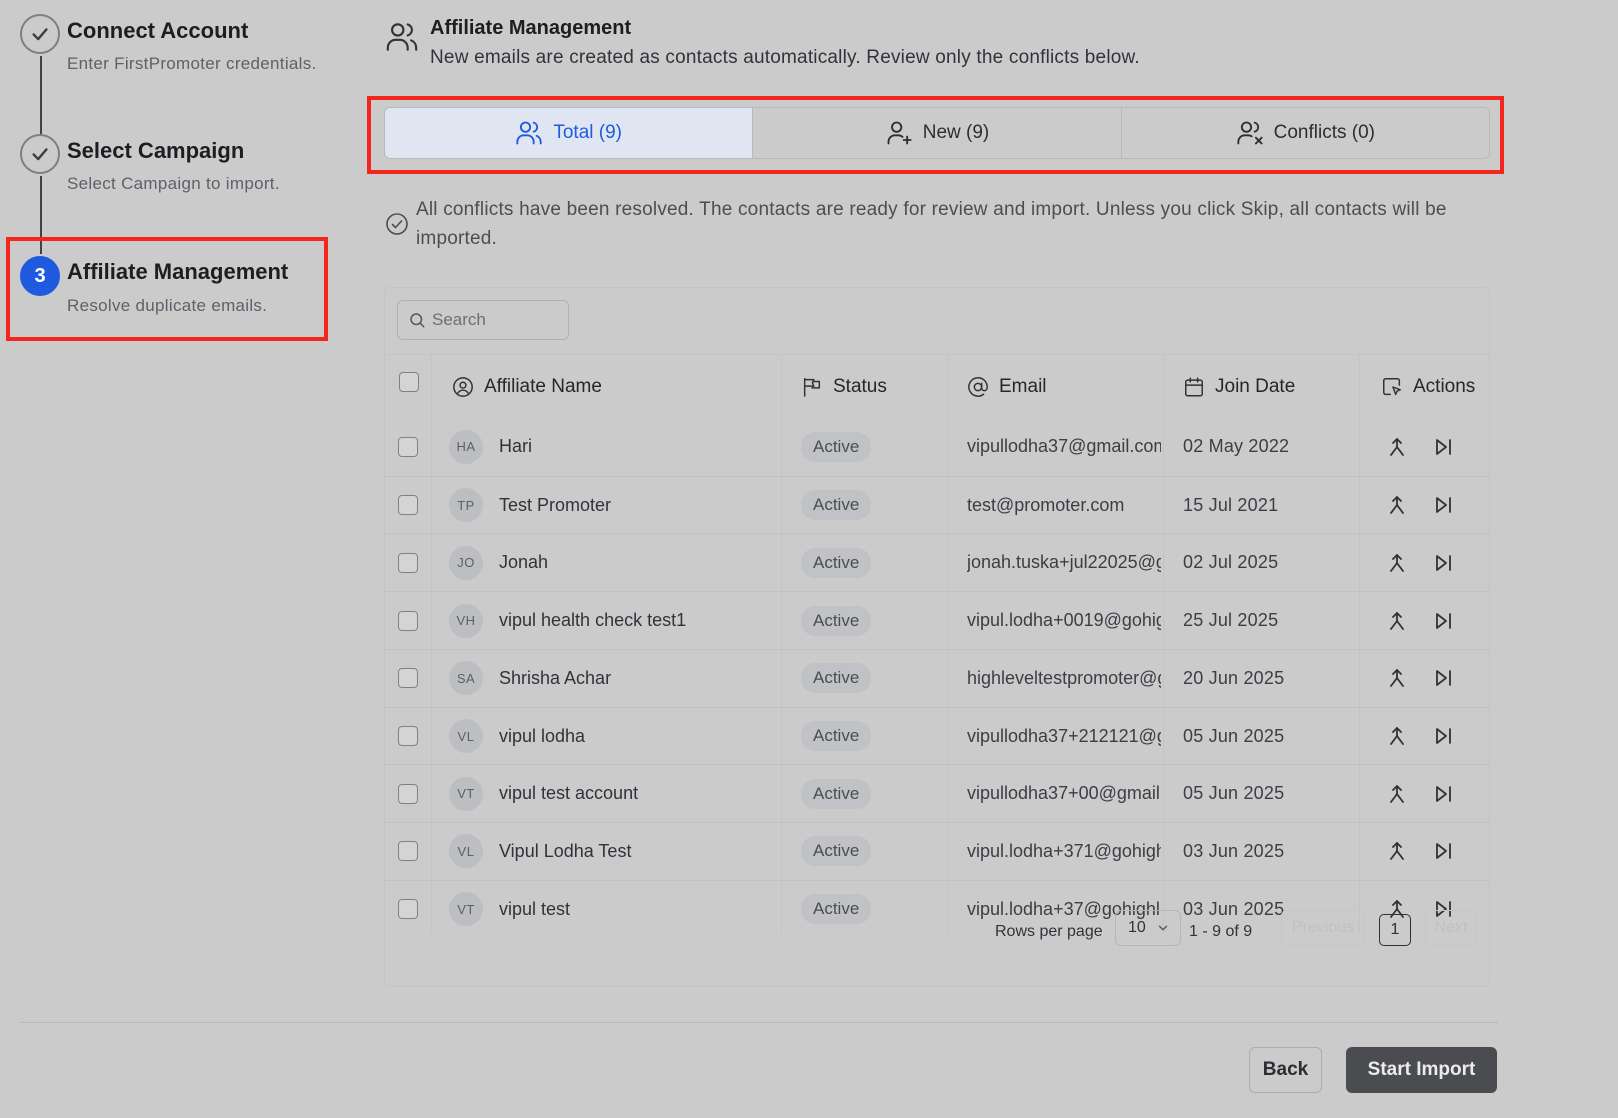 The width and height of the screenshot is (1618, 1118). I want to click on tab-conflicts: Conflicts (0), so click(1305, 133).